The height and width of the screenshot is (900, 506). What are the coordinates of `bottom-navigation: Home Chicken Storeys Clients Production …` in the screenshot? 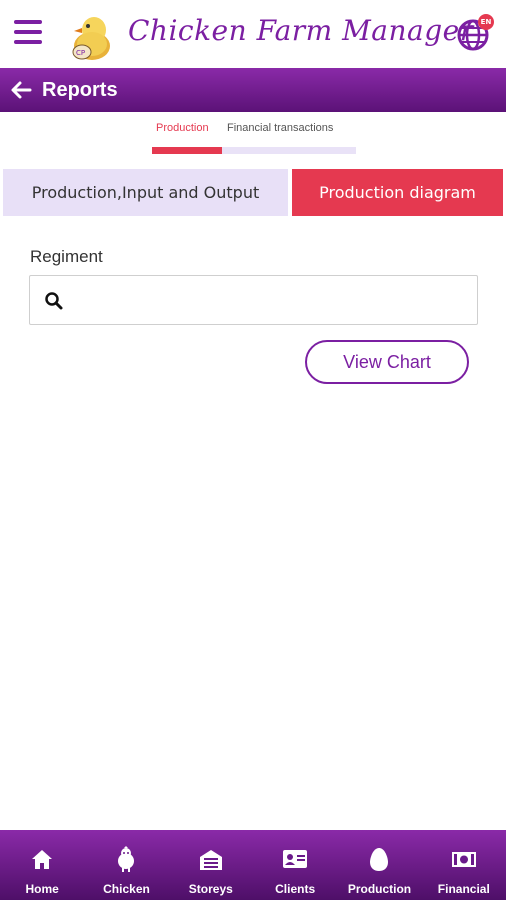 It's located at (253, 865).